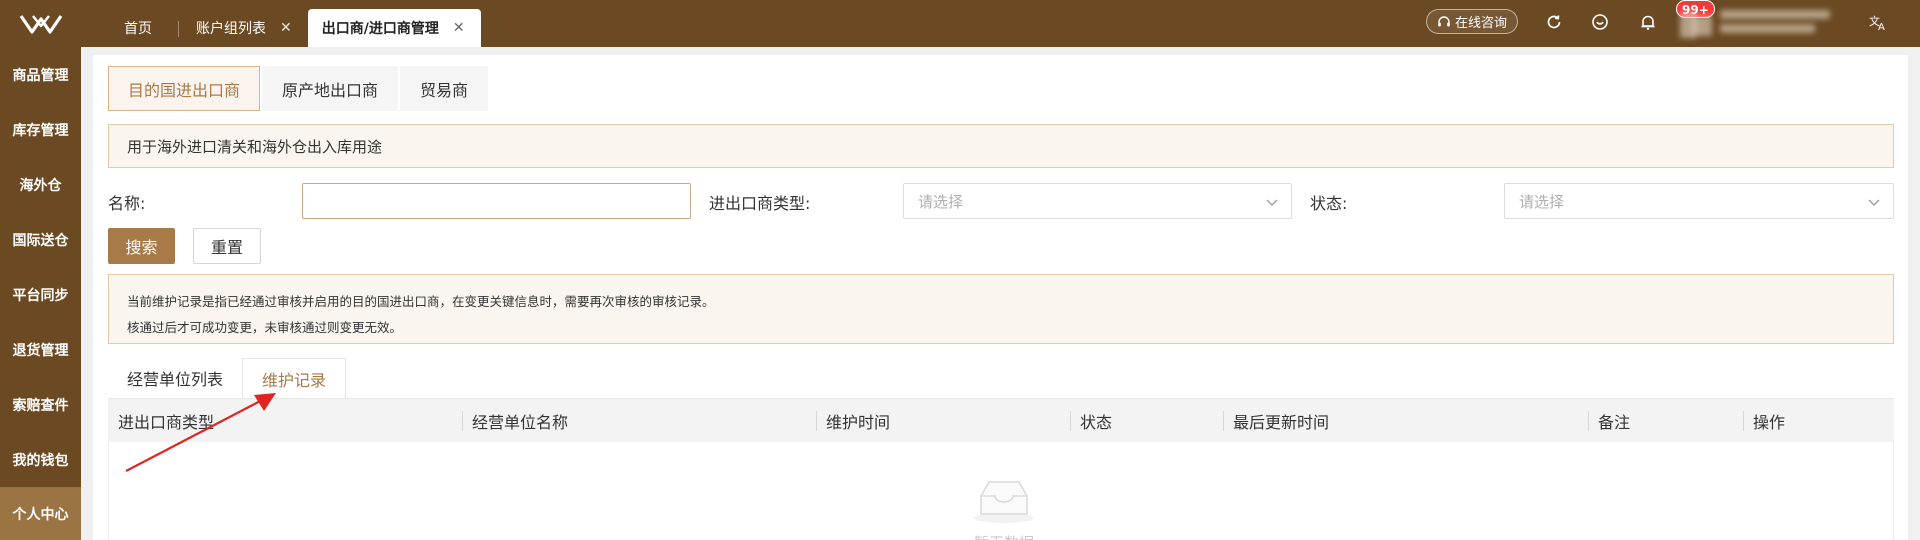  Describe the element at coordinates (380, 29) in the screenshot. I see `tab-label: 出口商/进口商管理` at that location.